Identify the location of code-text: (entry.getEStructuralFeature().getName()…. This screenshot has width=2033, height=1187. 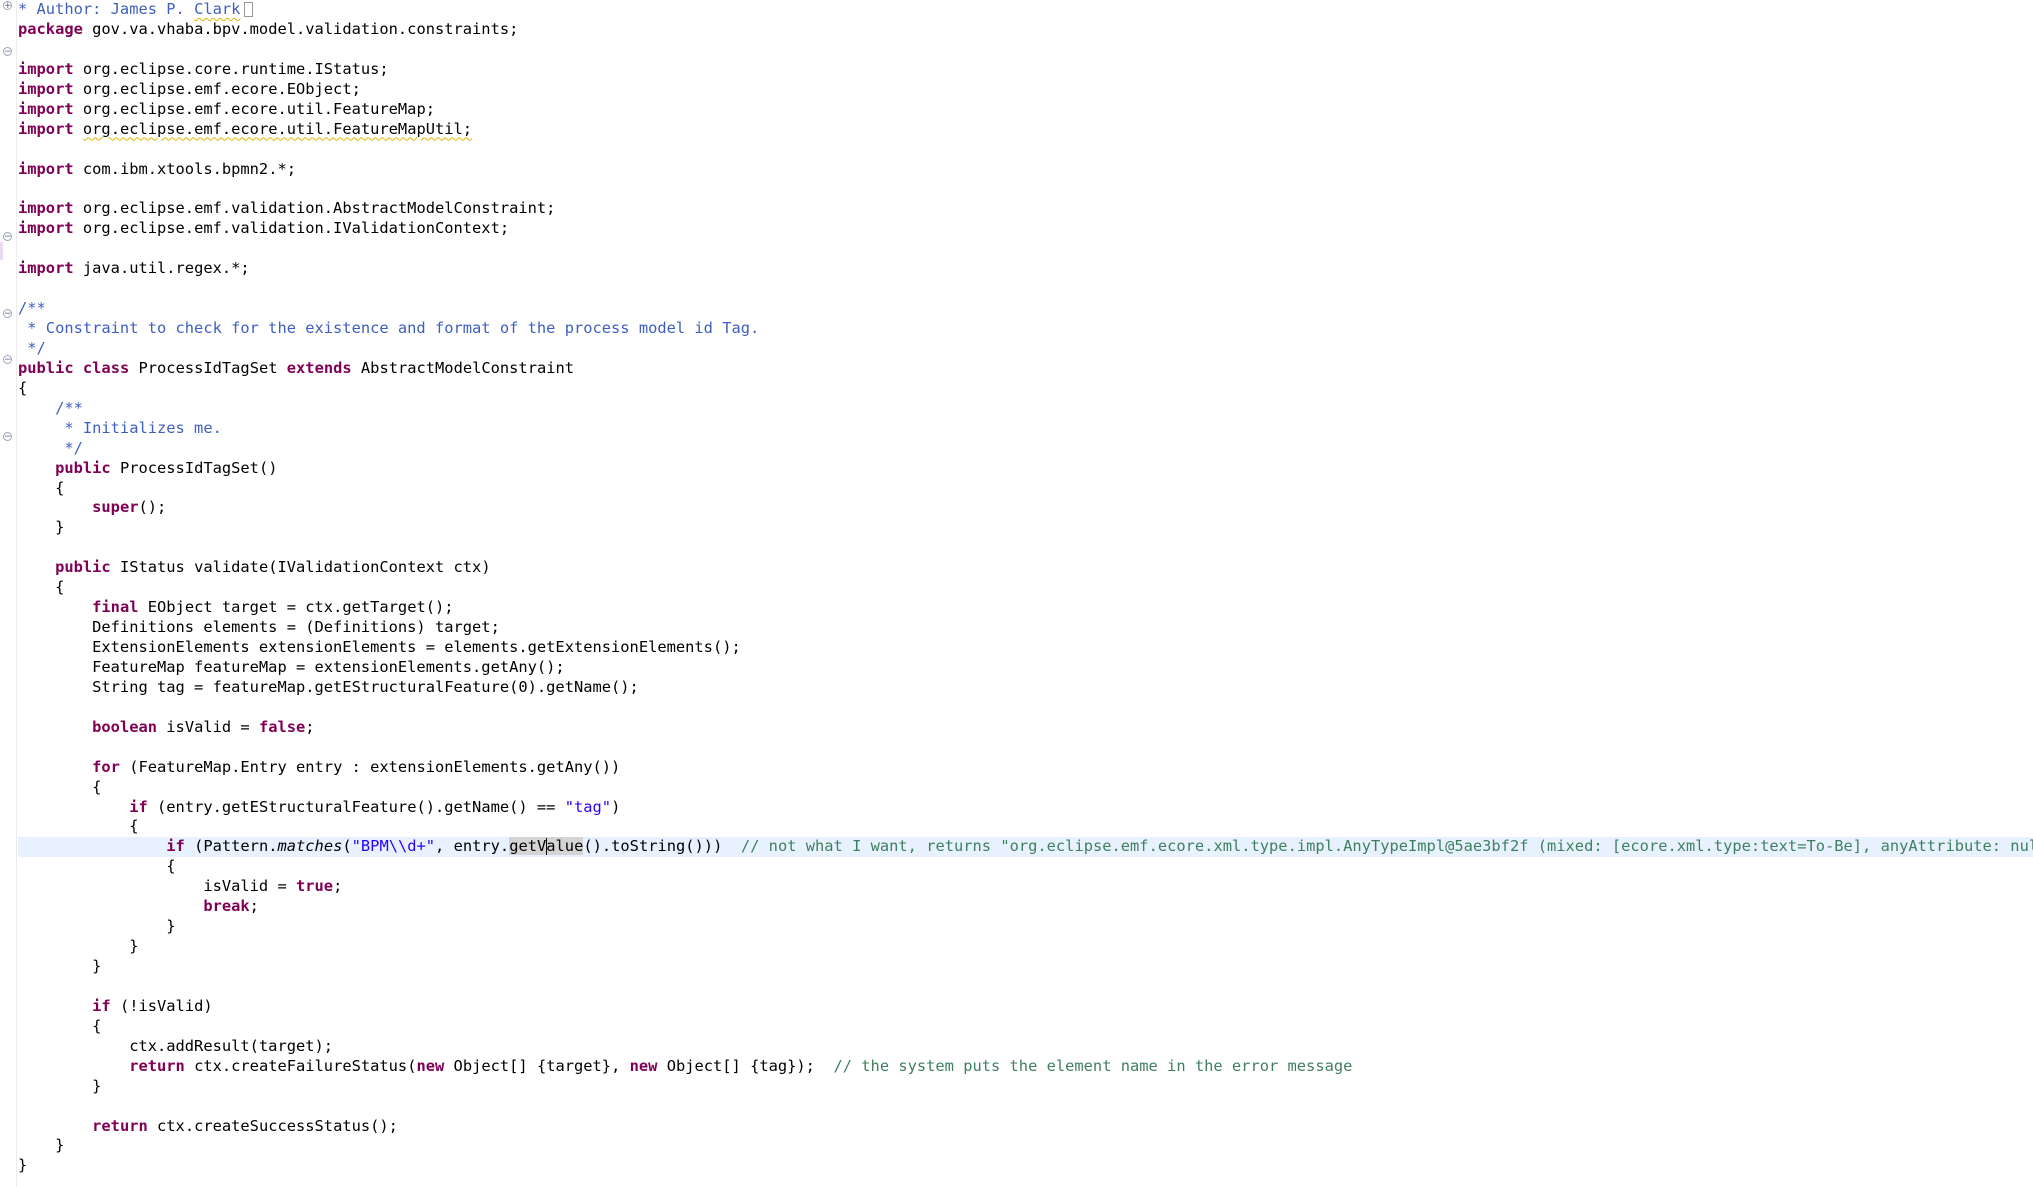
(356, 806).